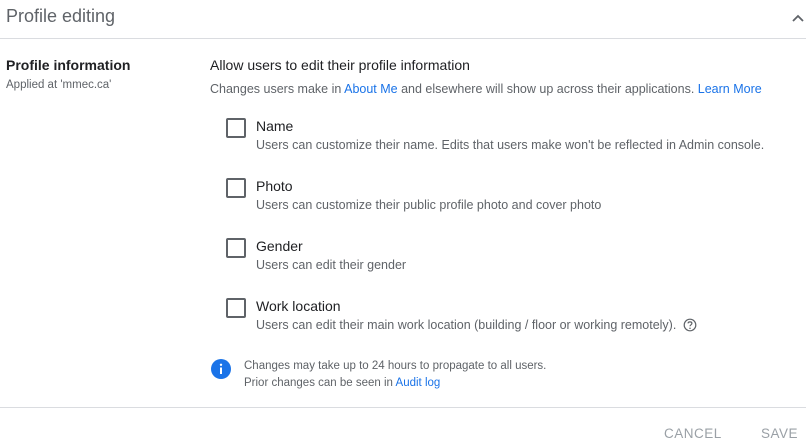 The width and height of the screenshot is (806, 448). I want to click on option-label: Photo, so click(274, 186).